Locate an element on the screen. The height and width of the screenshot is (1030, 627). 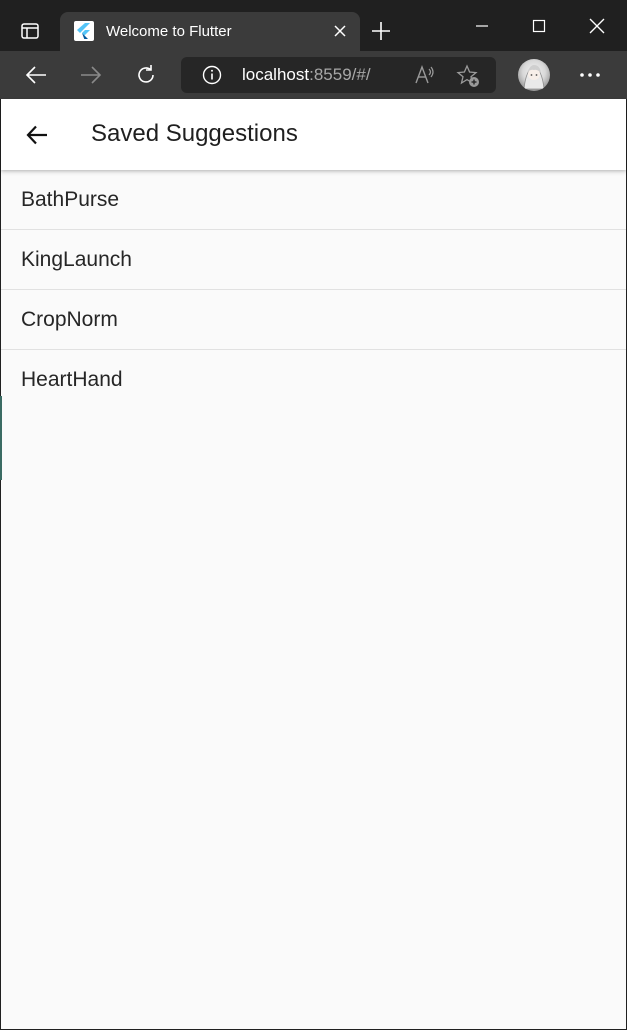
forward-button is located at coordinates (91, 75).